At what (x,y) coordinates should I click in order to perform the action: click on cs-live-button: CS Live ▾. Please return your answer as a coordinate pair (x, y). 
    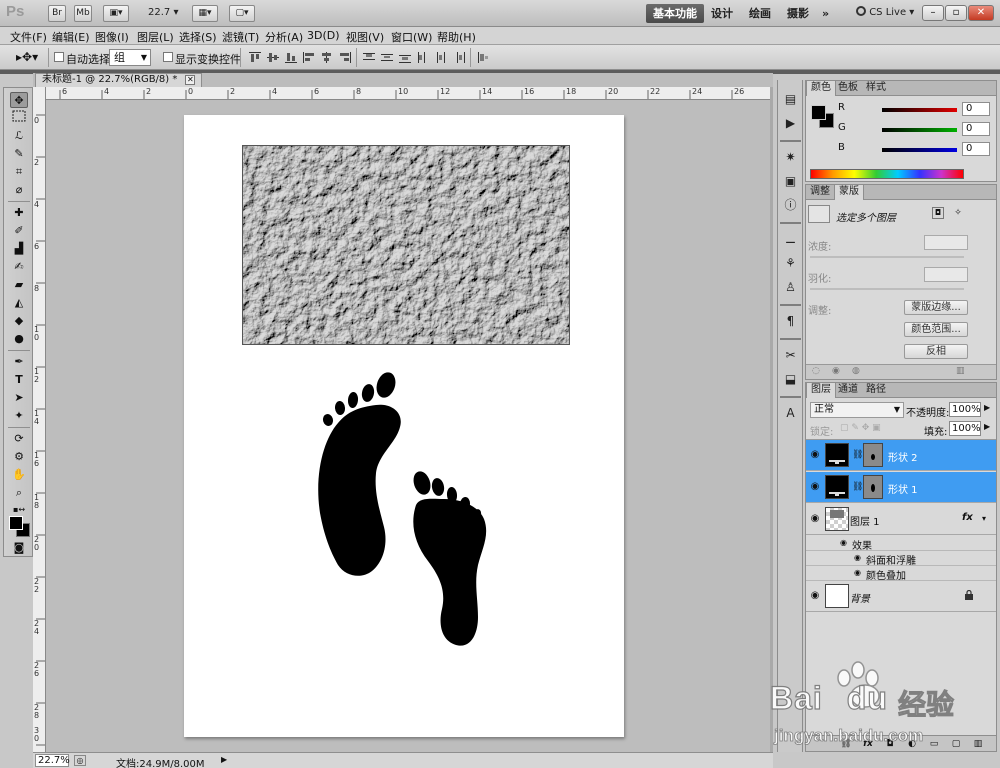
    Looking at the image, I should click on (885, 12).